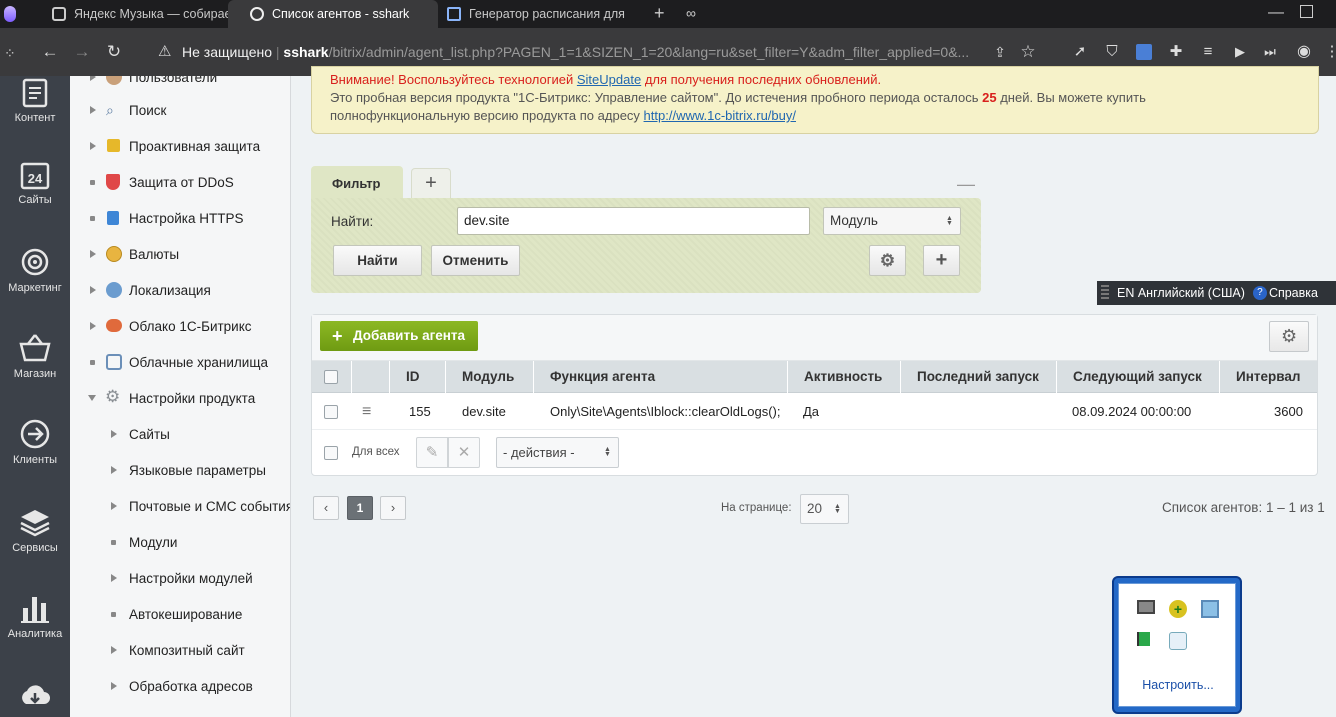  What do you see at coordinates (157, 650) in the screenshot?
I see `menu-item-composite: Композитный сайт` at bounding box center [157, 650].